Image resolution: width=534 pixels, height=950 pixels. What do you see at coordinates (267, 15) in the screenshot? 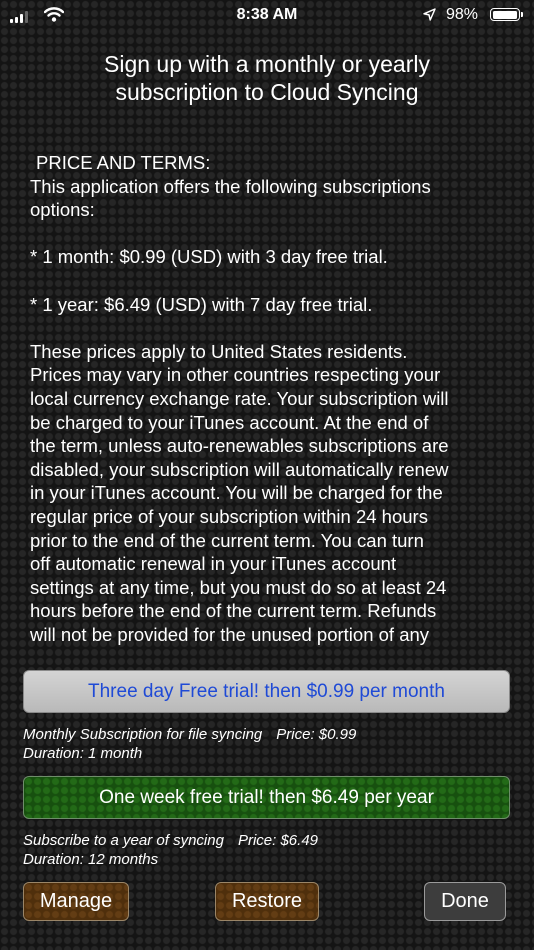
I see `status-bar: 8:38 AM 98%` at bounding box center [267, 15].